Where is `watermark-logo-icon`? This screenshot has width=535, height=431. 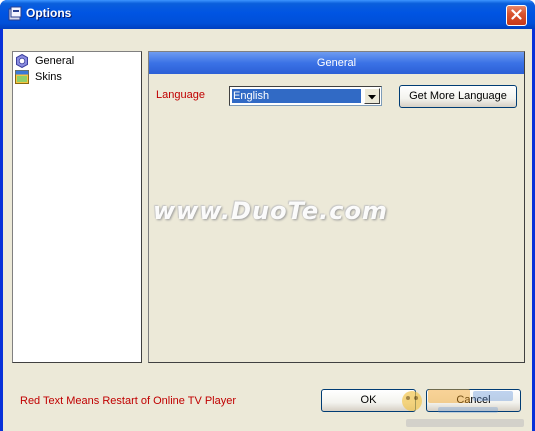
watermark-logo-icon is located at coordinates (463, 408).